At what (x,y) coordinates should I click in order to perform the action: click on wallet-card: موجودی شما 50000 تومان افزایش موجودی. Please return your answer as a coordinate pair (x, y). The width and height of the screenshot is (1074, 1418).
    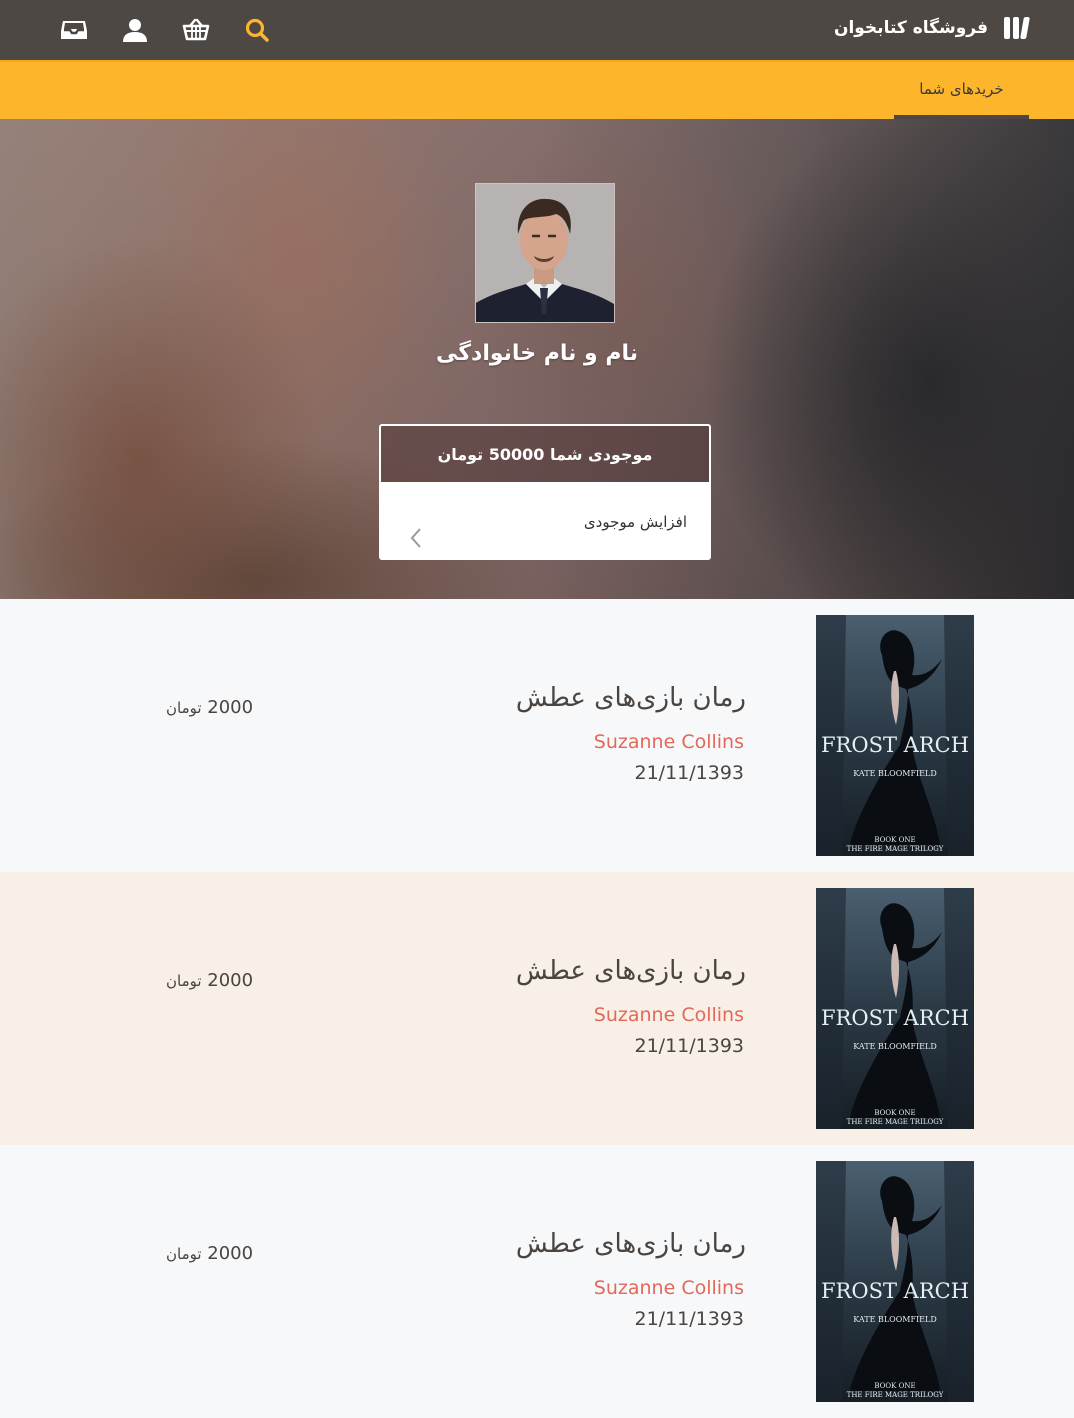
    Looking at the image, I should click on (545, 492).